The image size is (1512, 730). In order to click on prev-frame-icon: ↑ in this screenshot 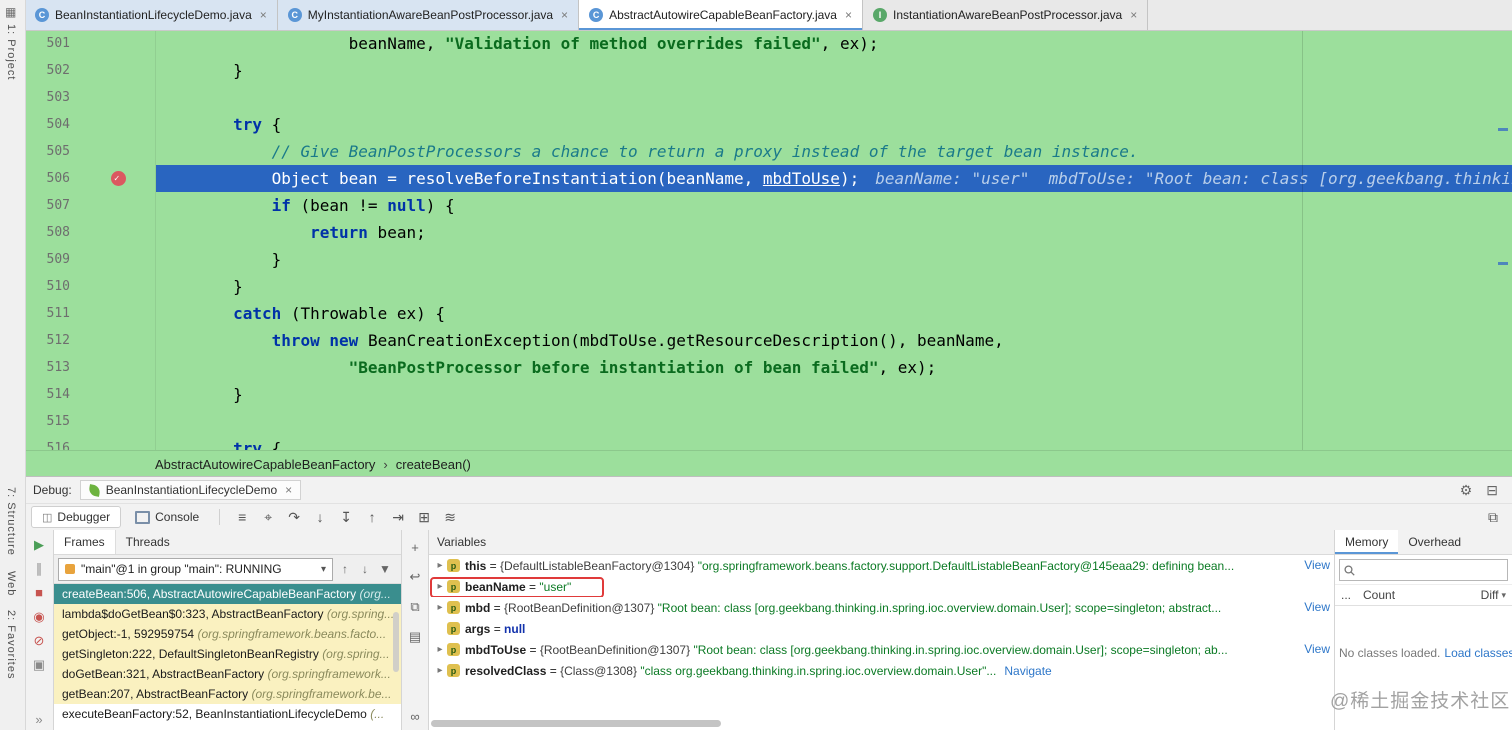, I will do `click(345, 569)`.